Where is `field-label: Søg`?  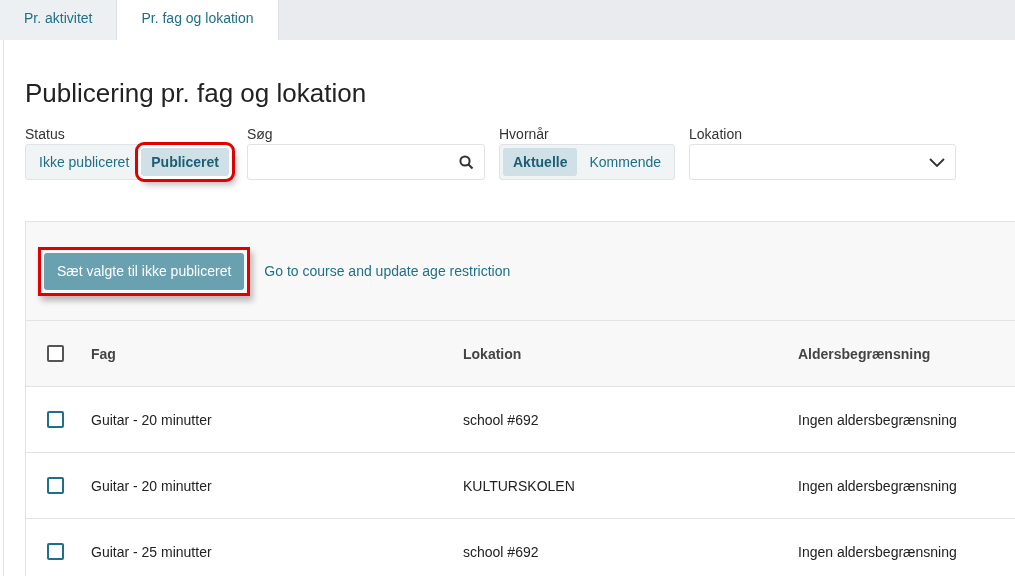
field-label: Søg is located at coordinates (260, 134).